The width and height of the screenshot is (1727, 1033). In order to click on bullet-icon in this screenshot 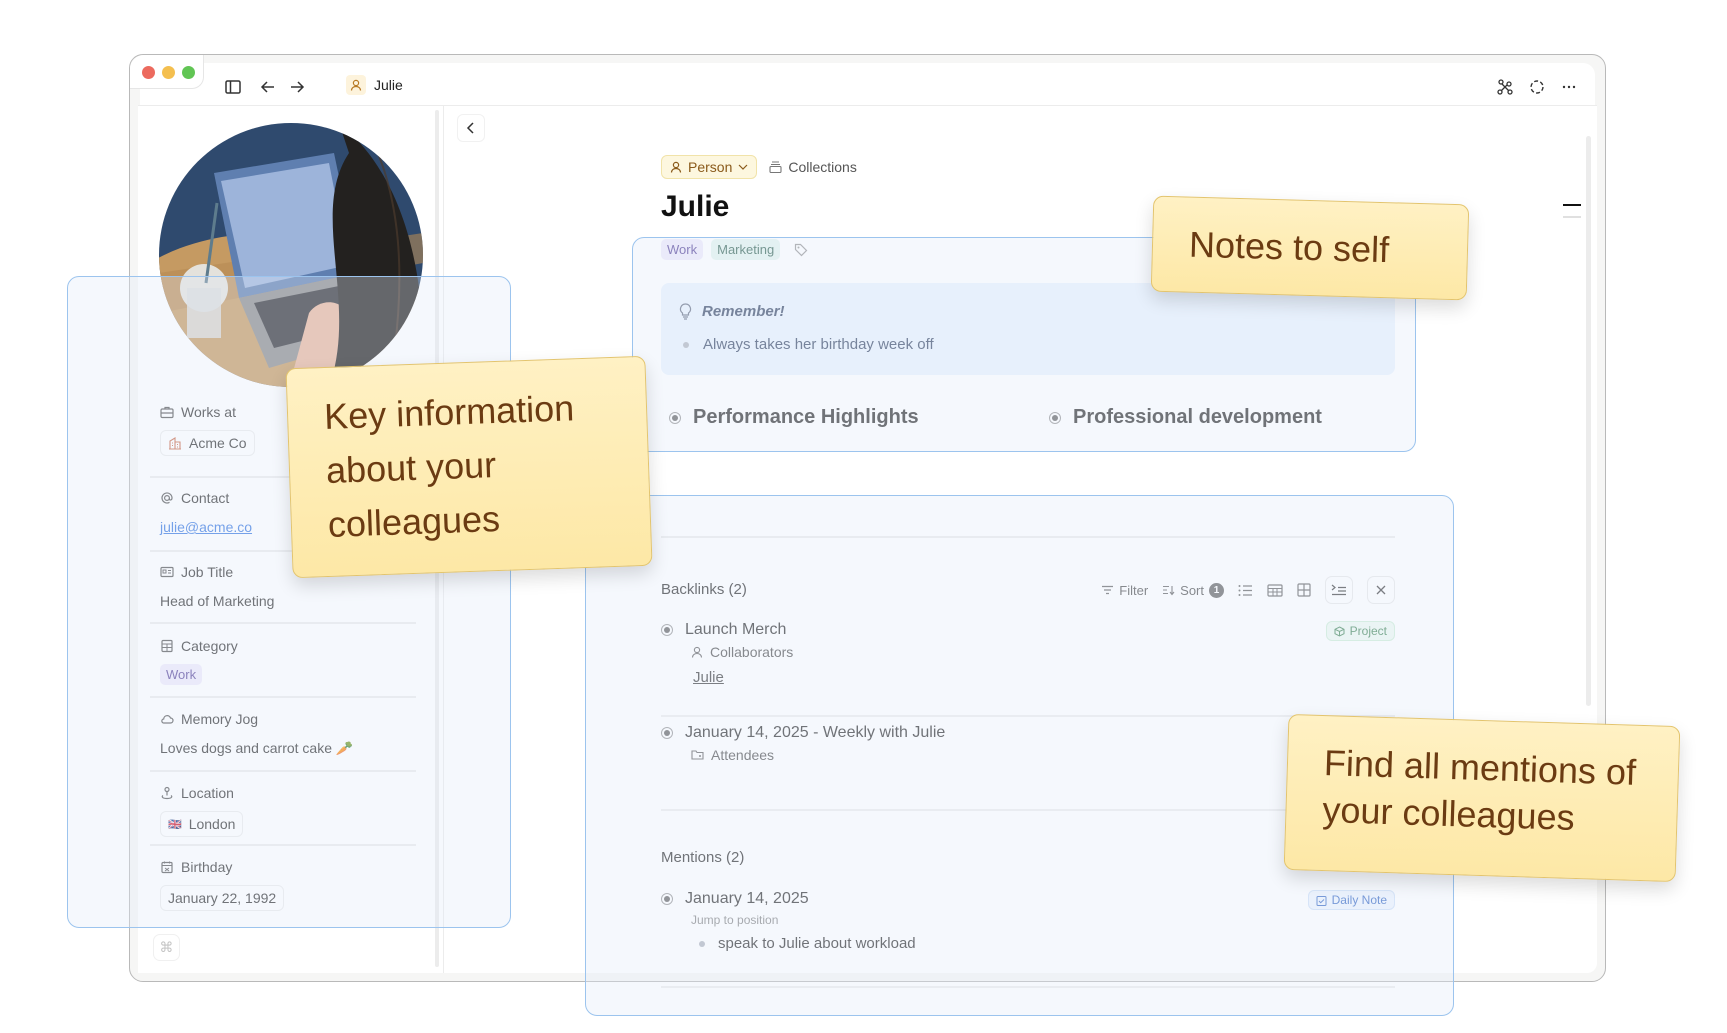, I will do `click(686, 344)`.